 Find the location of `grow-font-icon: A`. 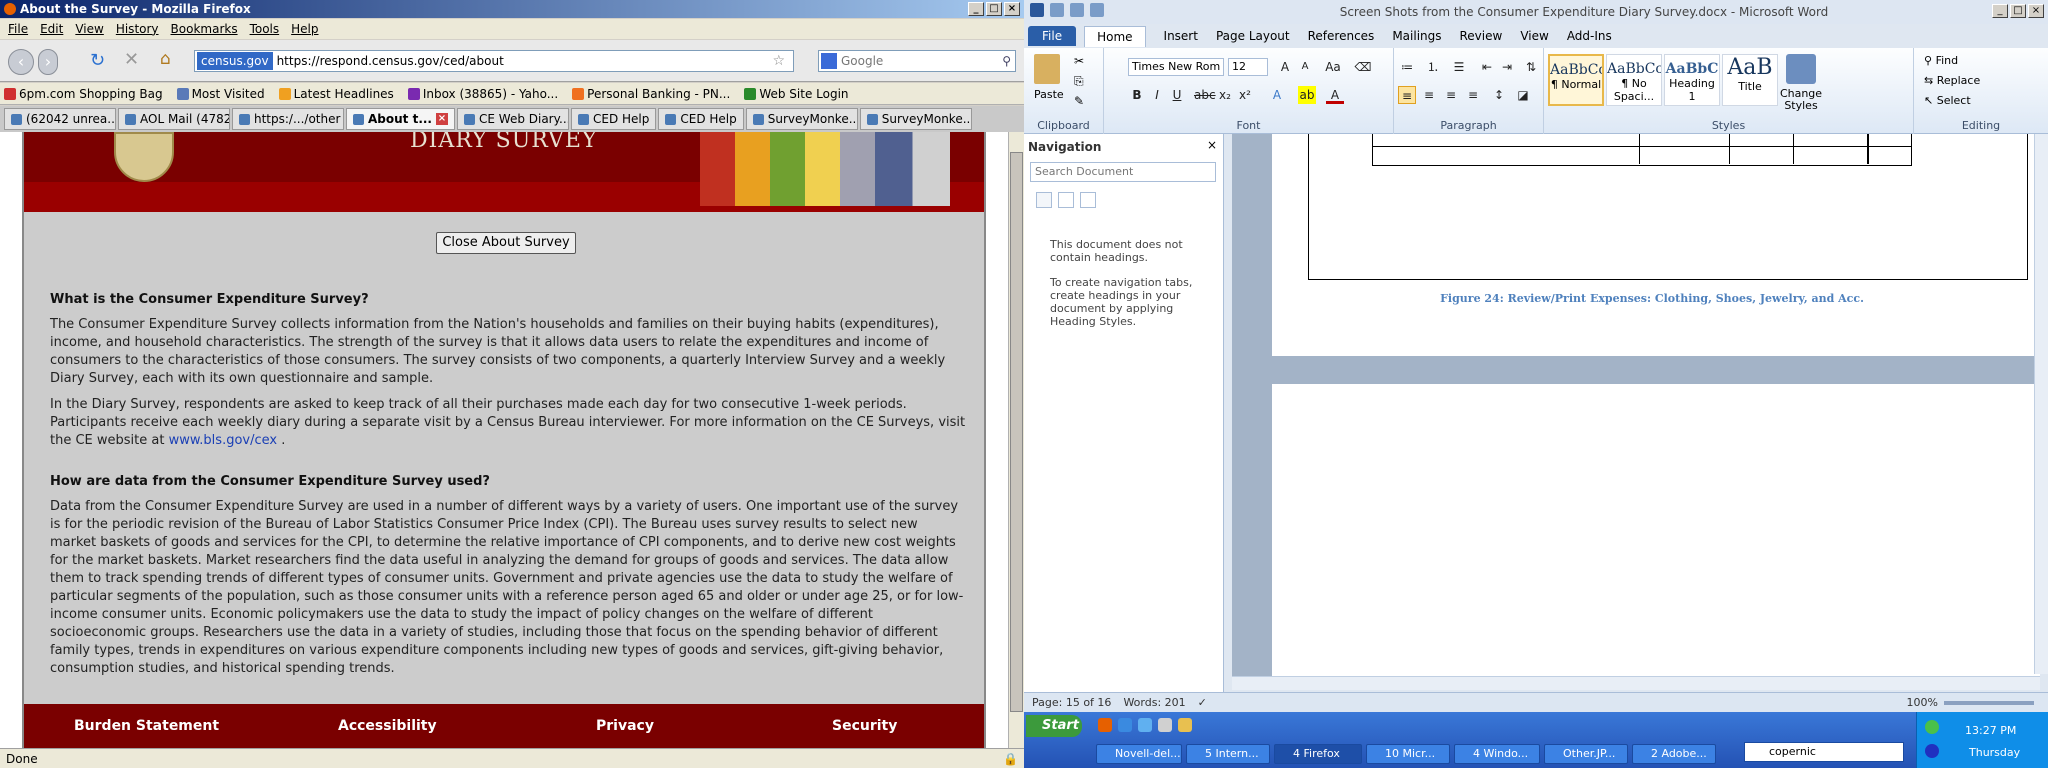

grow-font-icon: A is located at coordinates (1285, 67).